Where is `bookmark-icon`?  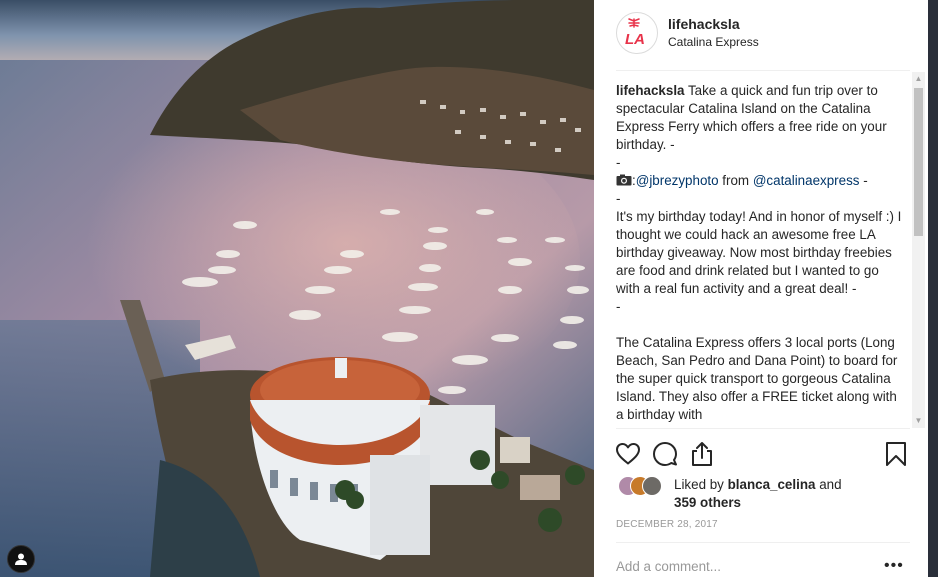
bookmark-icon is located at coordinates (896, 454).